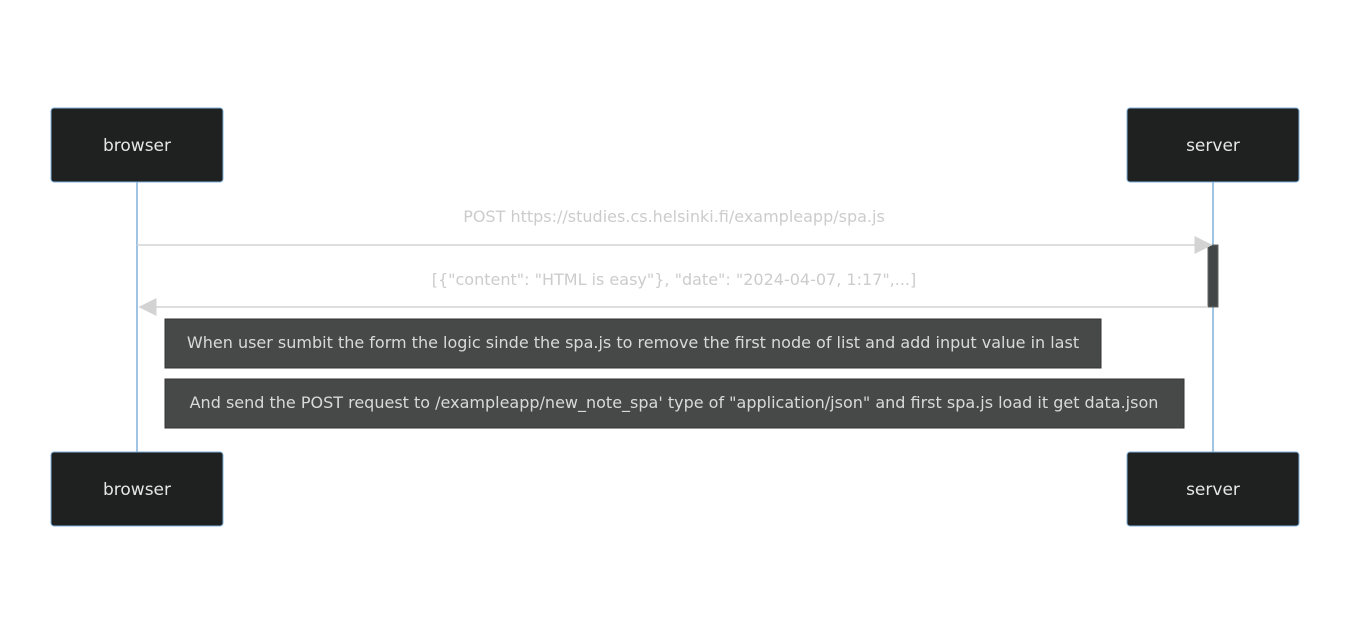 Image resolution: width=1355 pixels, height=621 pixels. Describe the element at coordinates (1213, 276) in the screenshot. I see `activation-box-server` at that location.